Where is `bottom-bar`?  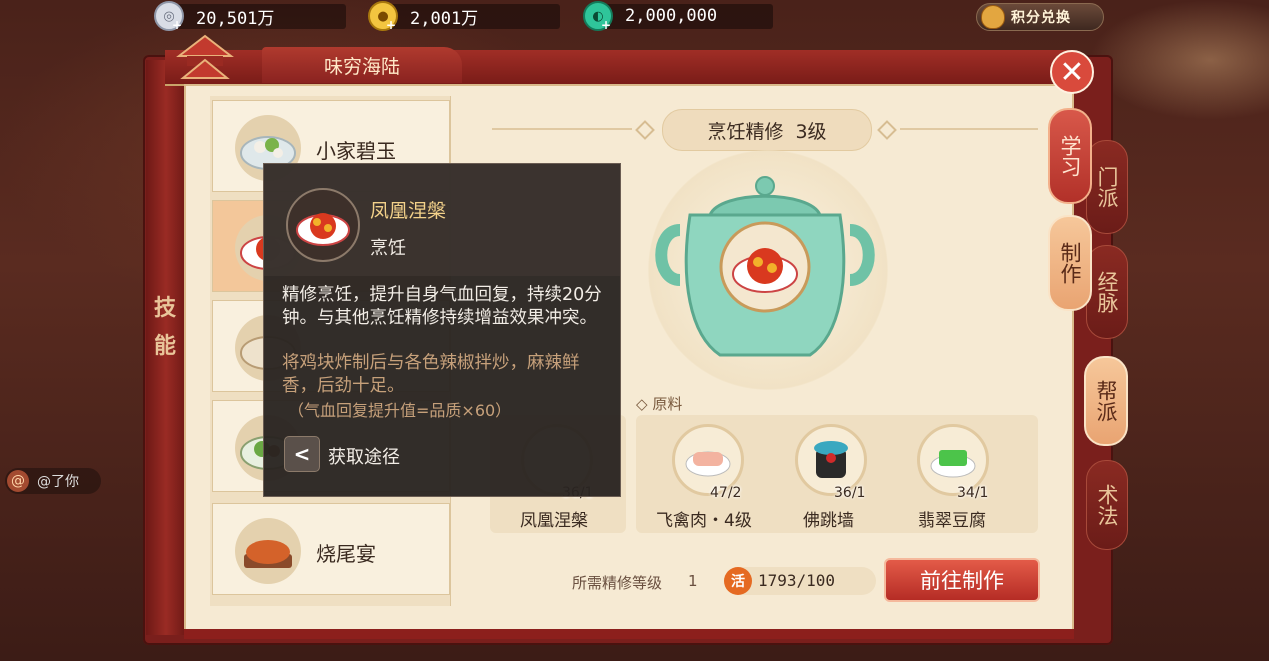 bottom-bar is located at coordinates (629, 634).